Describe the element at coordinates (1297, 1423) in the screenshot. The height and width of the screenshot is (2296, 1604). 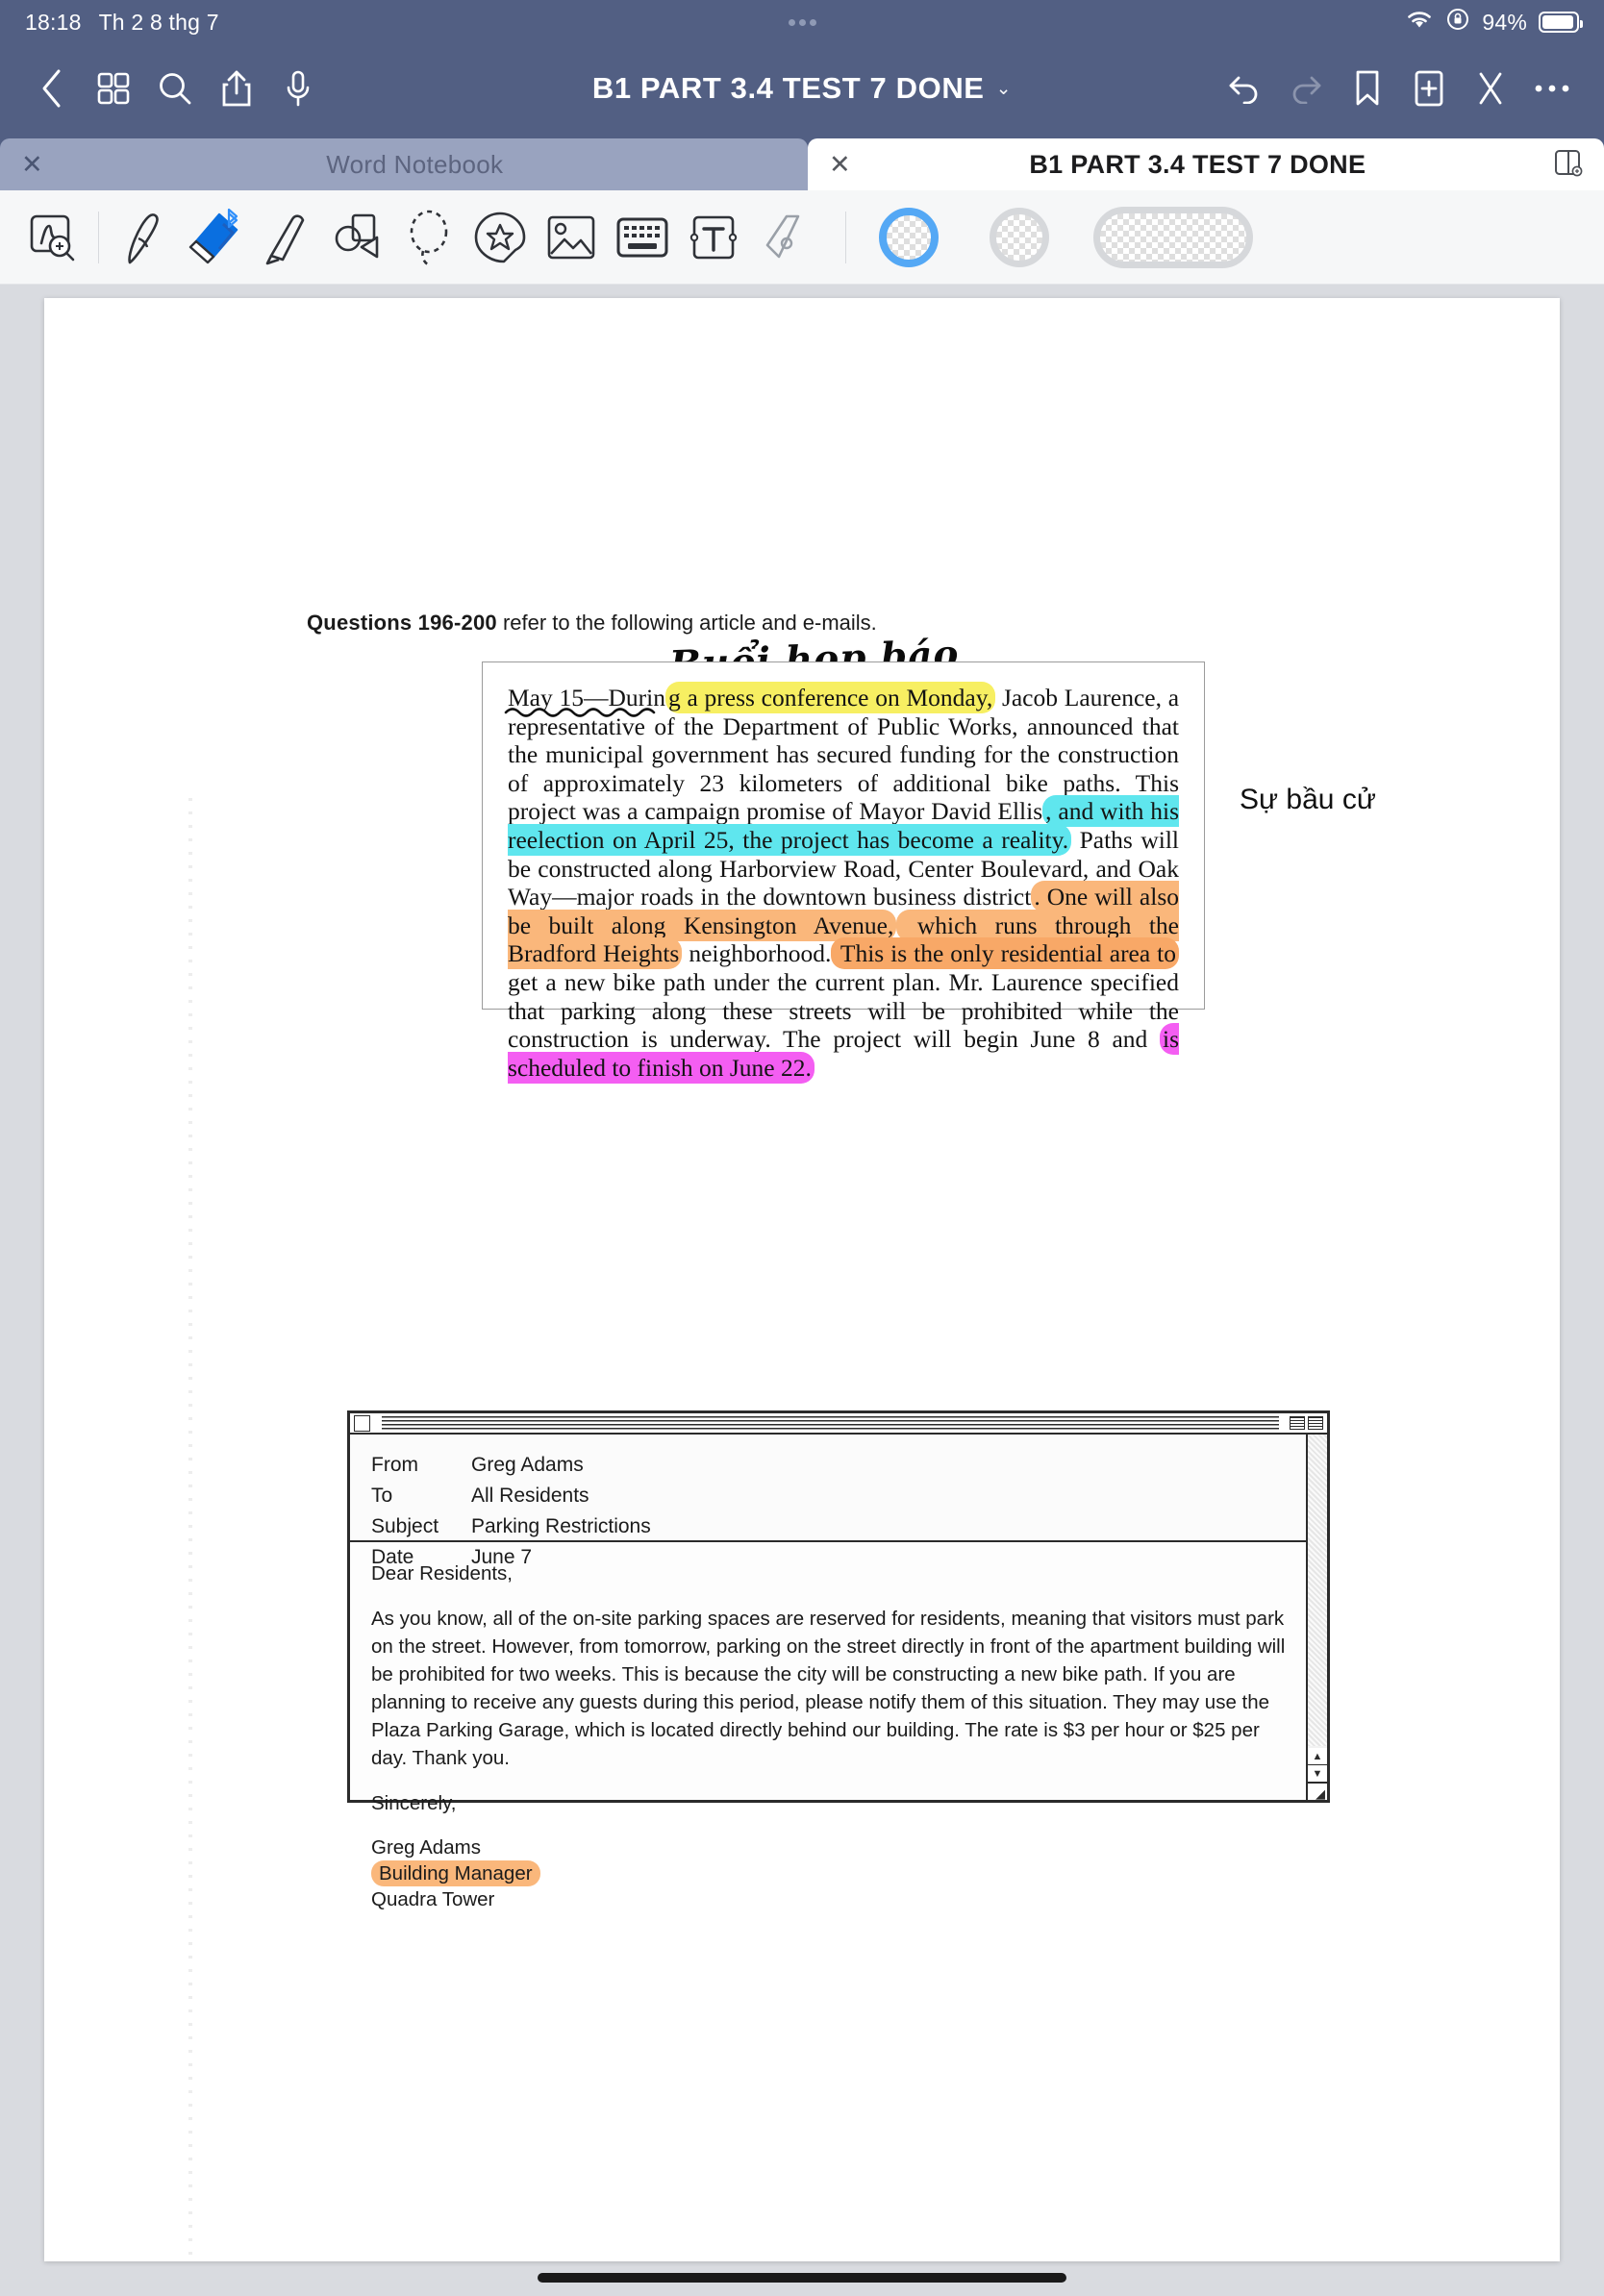
I see `window-minimize-icon` at that location.